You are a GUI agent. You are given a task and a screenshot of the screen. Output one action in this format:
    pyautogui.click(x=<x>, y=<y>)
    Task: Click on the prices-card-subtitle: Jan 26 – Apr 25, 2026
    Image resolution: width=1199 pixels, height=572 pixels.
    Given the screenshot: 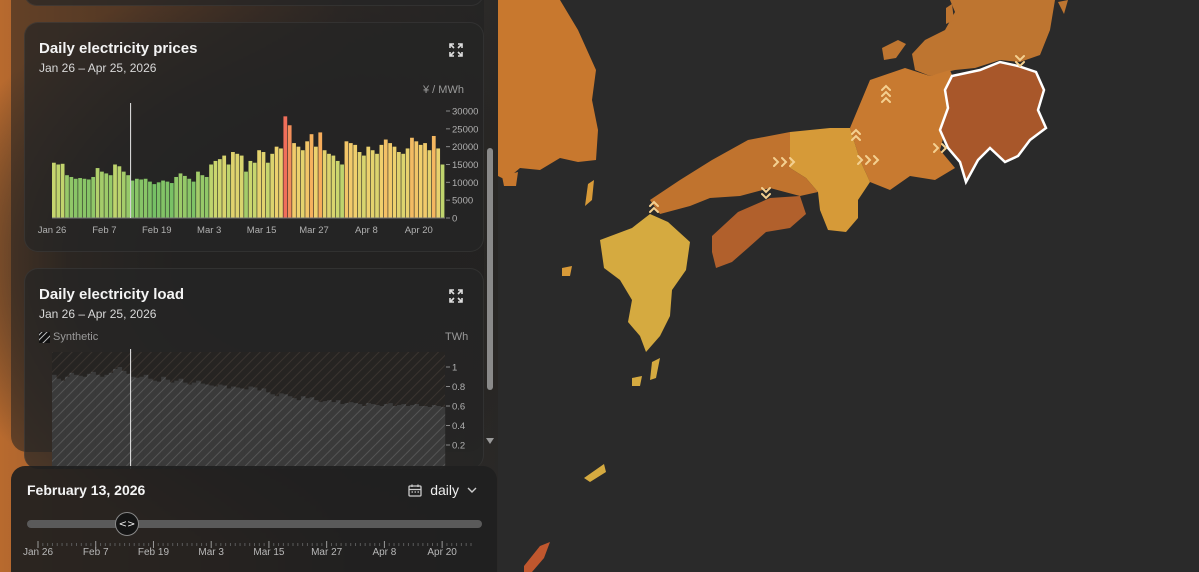 What is the action you would take?
    pyautogui.click(x=98, y=68)
    